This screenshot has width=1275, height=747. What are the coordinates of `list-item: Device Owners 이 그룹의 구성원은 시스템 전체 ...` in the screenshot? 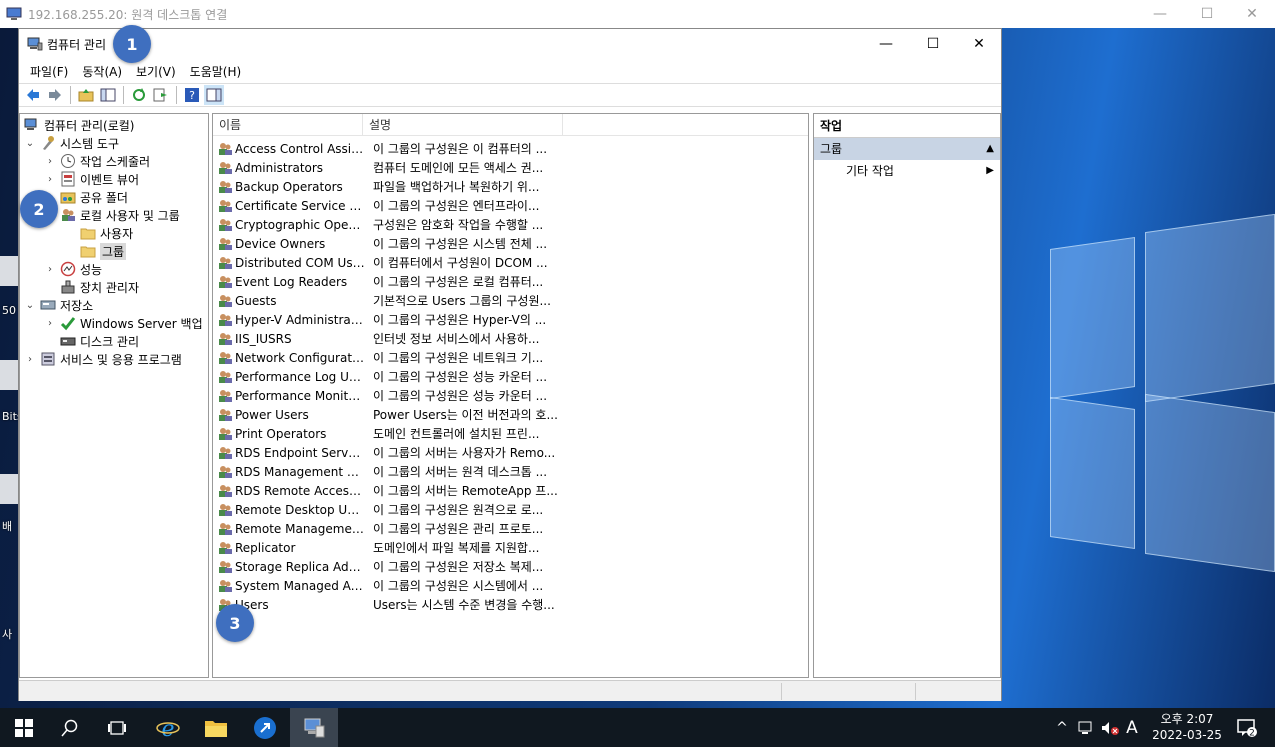 It's located at (510, 243).